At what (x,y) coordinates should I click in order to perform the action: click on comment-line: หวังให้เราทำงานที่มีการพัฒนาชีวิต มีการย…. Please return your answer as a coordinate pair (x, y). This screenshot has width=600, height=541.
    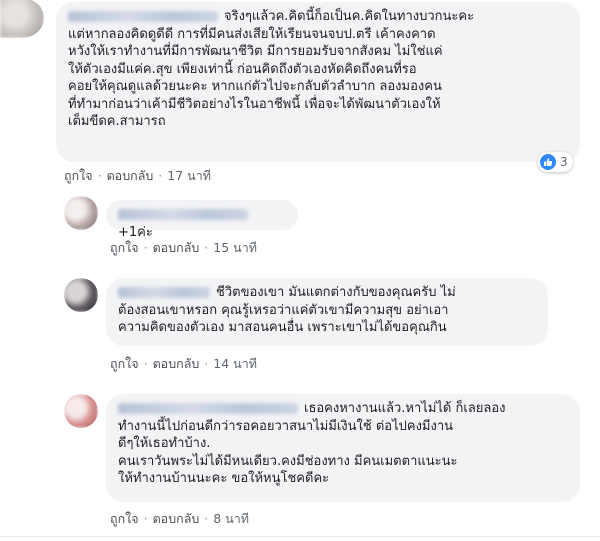
    Looking at the image, I should click on (255, 51).